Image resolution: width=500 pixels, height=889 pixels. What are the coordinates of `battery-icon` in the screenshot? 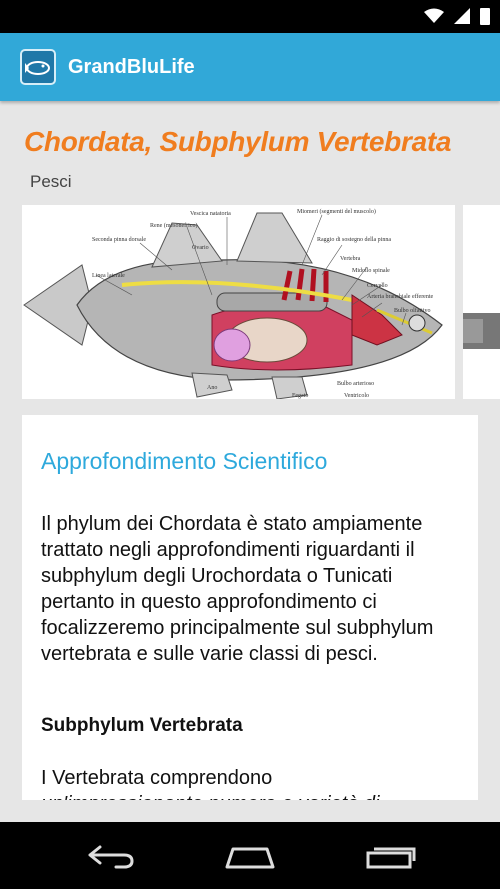 It's located at (485, 16).